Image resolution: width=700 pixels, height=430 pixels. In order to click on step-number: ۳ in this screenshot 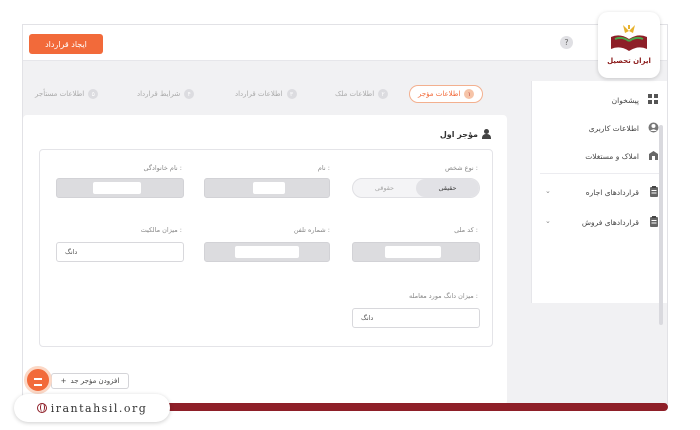, I will do `click(291, 94)`.